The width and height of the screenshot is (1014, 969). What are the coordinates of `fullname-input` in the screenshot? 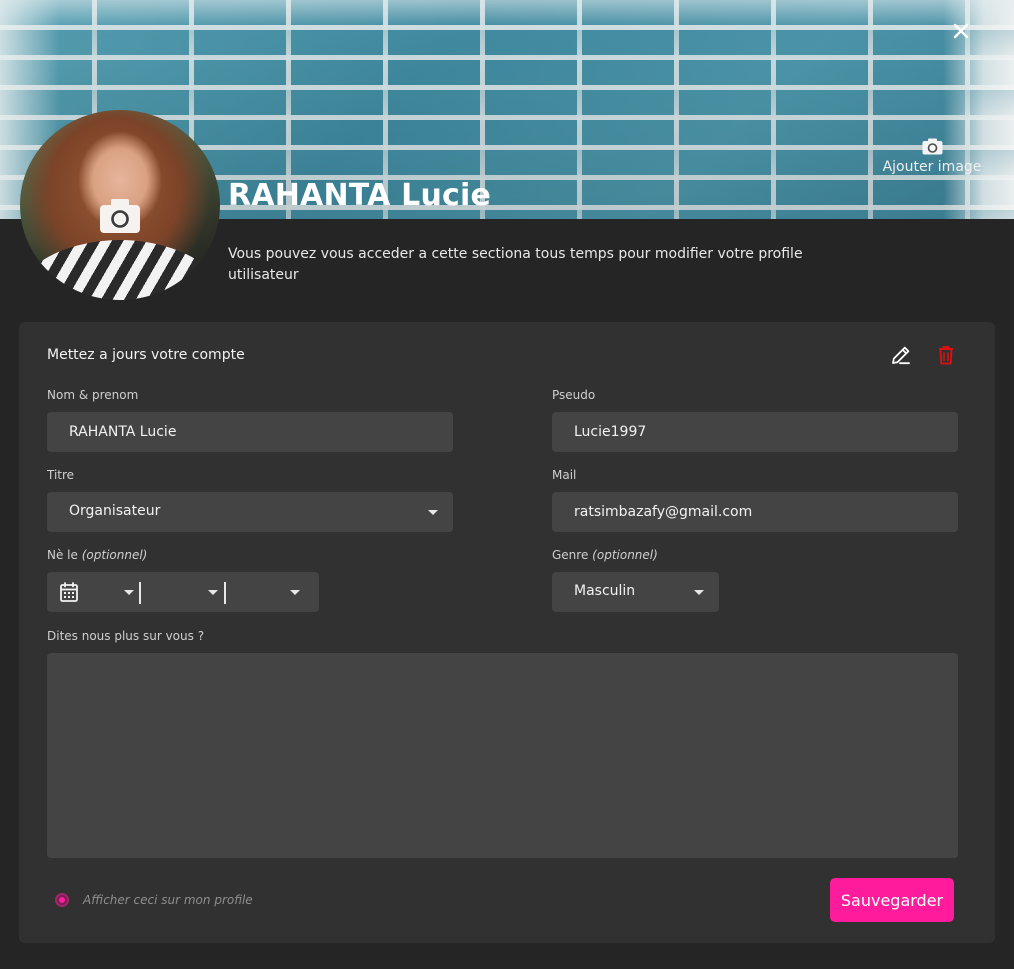 It's located at (250, 432).